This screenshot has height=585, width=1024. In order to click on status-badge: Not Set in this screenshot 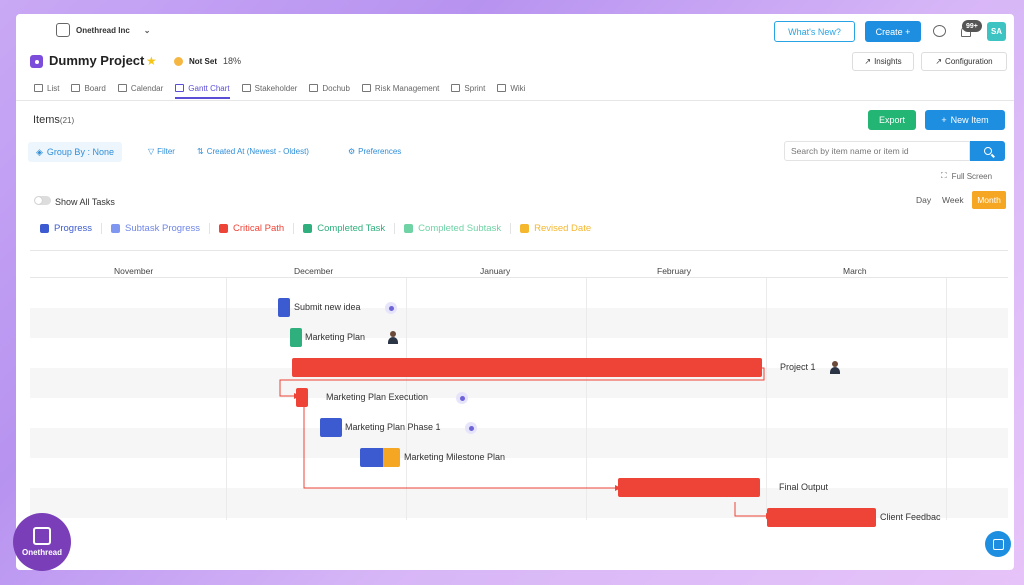, I will do `click(203, 61)`.